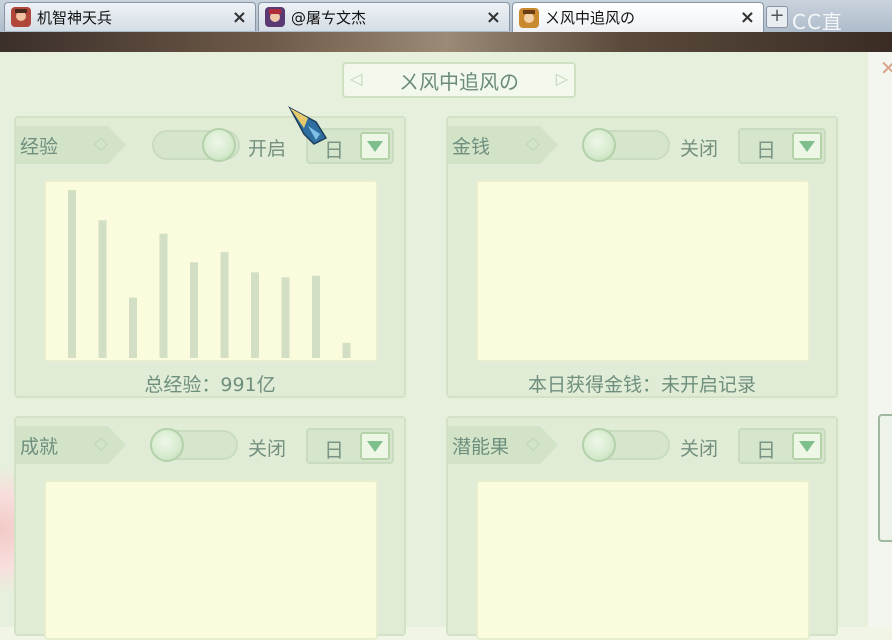 The image size is (892, 640). Describe the element at coordinates (817, 22) in the screenshot. I see `watermark-logo: CC直` at that location.